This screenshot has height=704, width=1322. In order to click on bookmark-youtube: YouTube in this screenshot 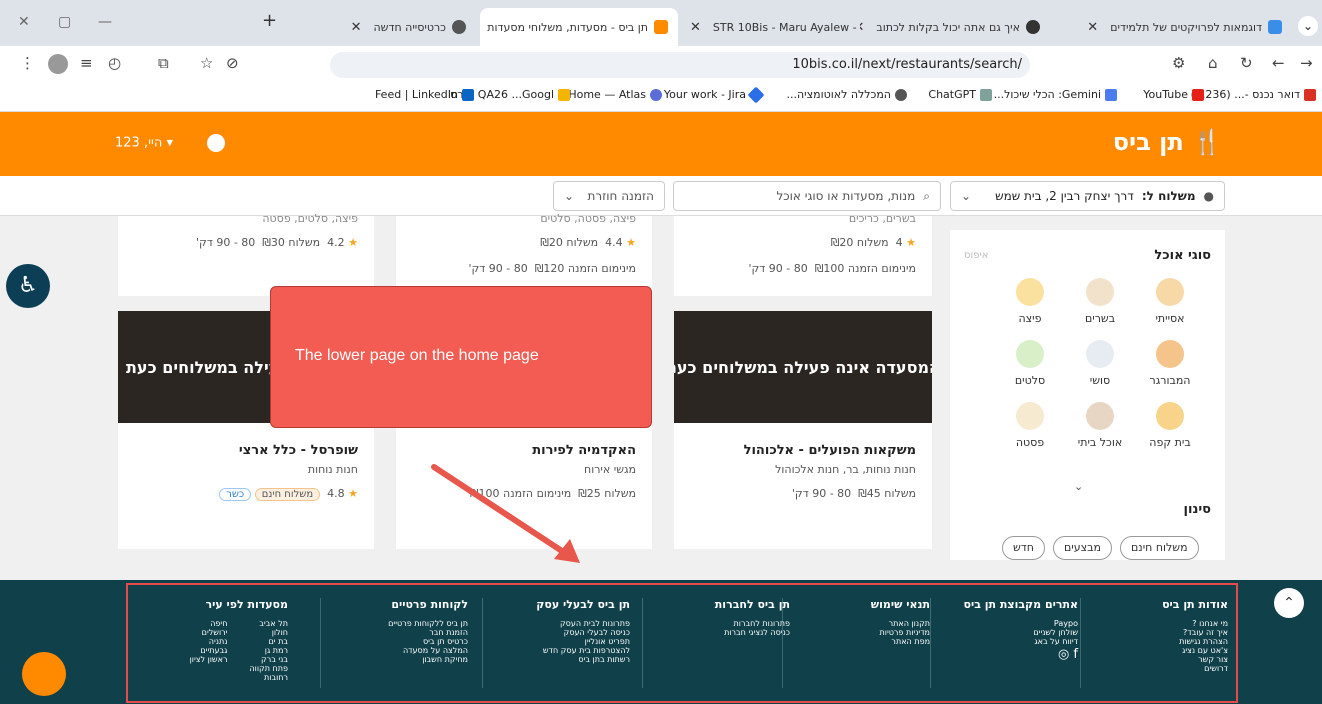, I will do `click(1173, 94)`.